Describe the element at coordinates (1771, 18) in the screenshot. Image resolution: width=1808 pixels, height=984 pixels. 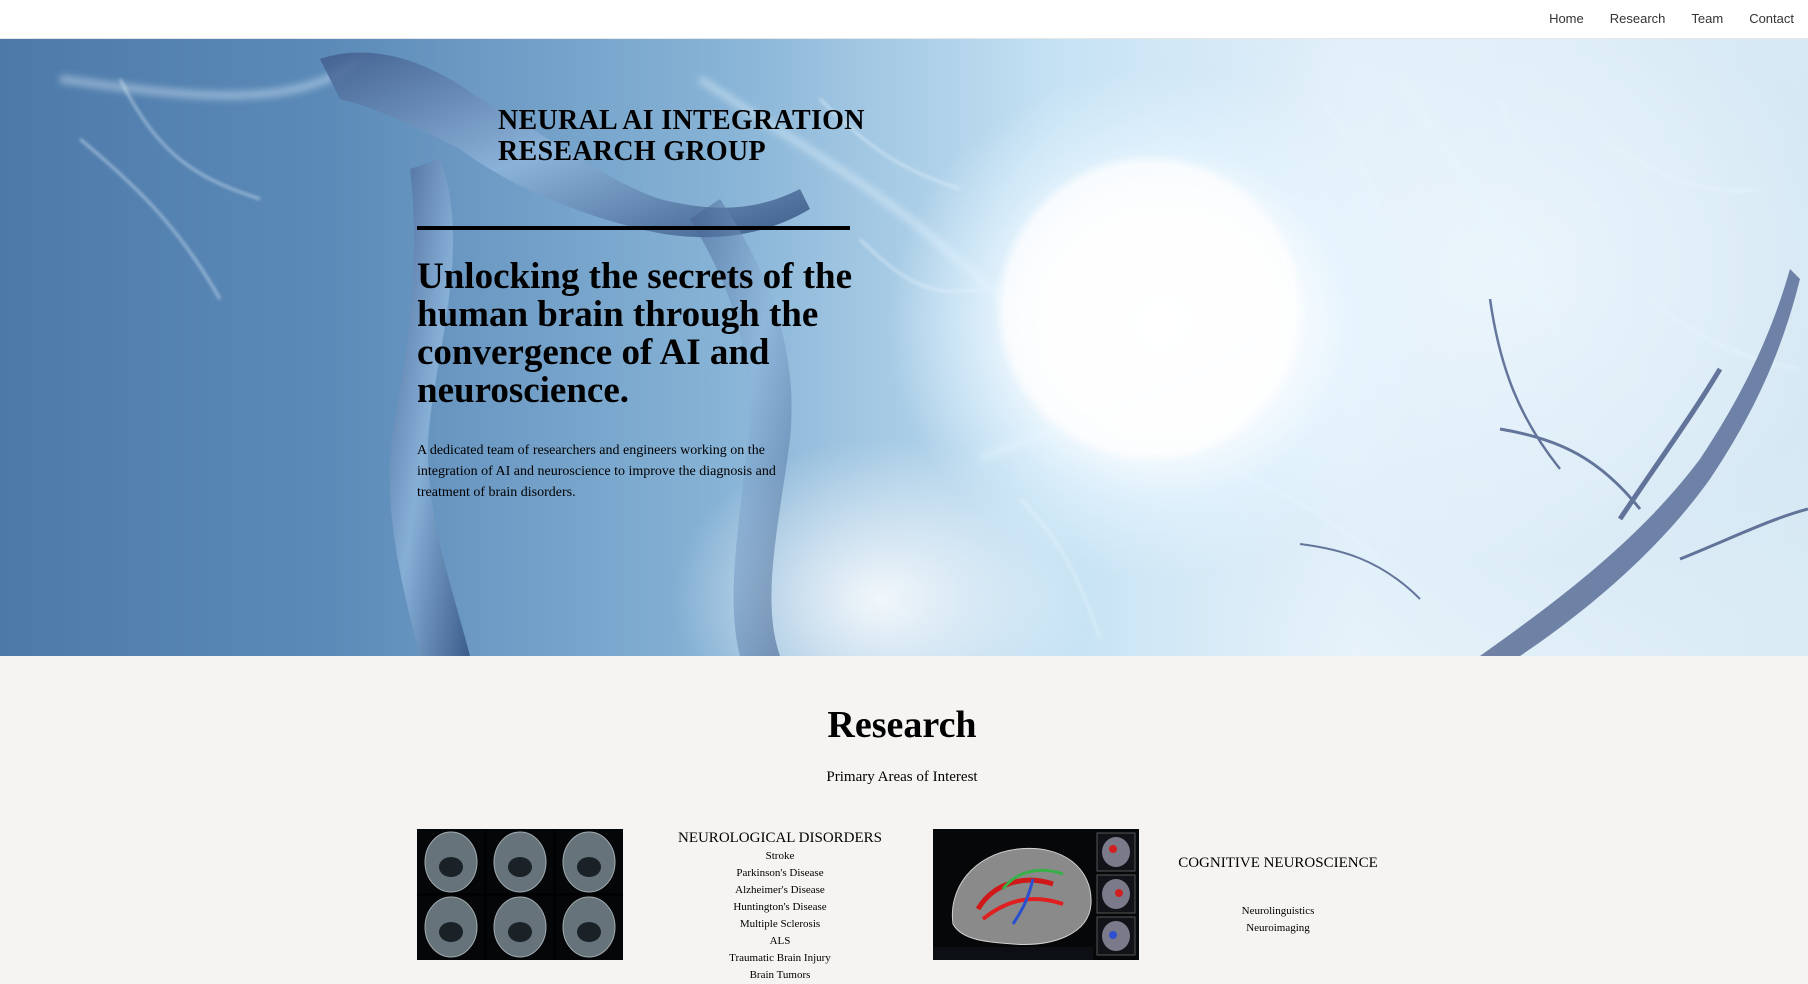
I see `nav-contact-link: Contact` at that location.